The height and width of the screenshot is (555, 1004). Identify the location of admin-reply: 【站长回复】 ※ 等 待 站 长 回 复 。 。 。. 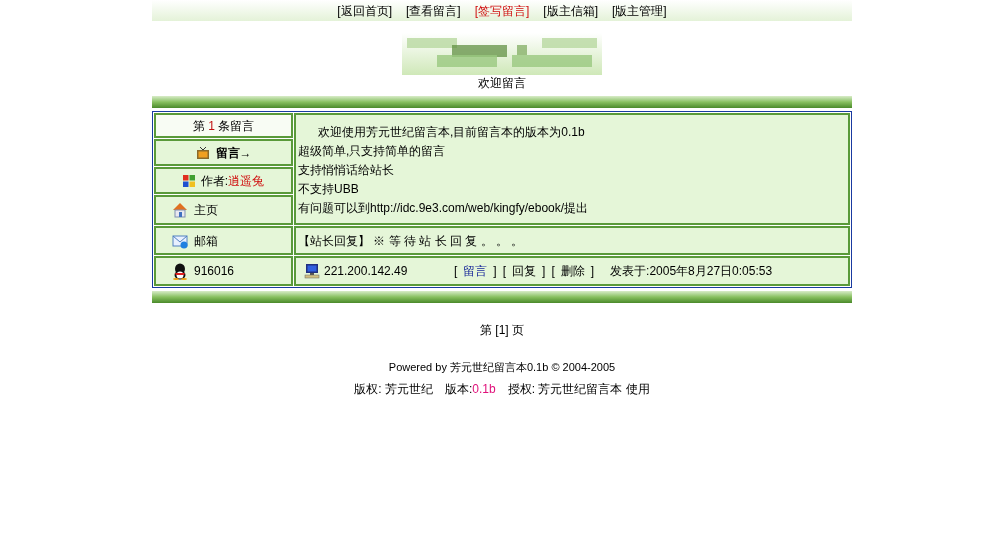
(411, 241).